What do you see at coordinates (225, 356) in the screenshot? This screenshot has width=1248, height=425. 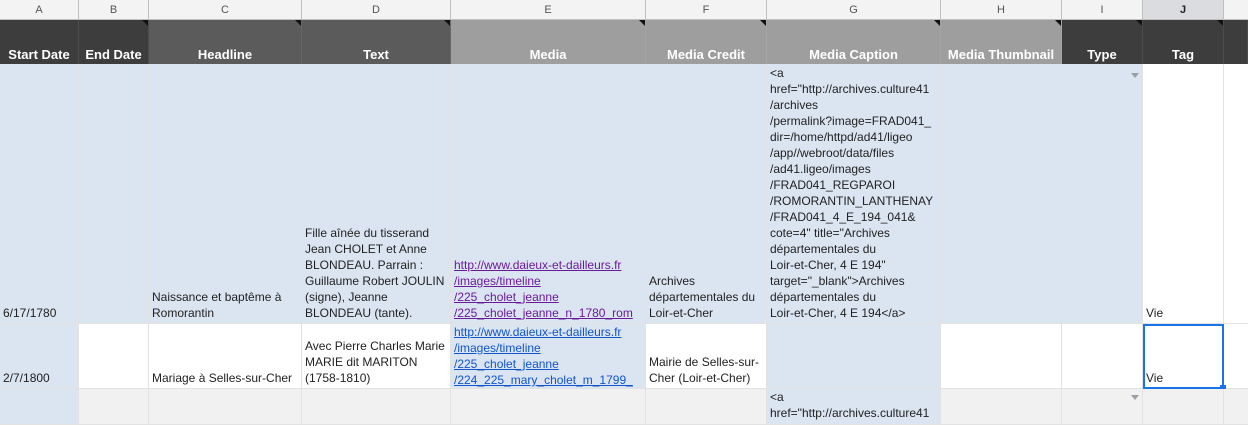 I see `cell-headline: Mariage à Selles-sur-Cher` at bounding box center [225, 356].